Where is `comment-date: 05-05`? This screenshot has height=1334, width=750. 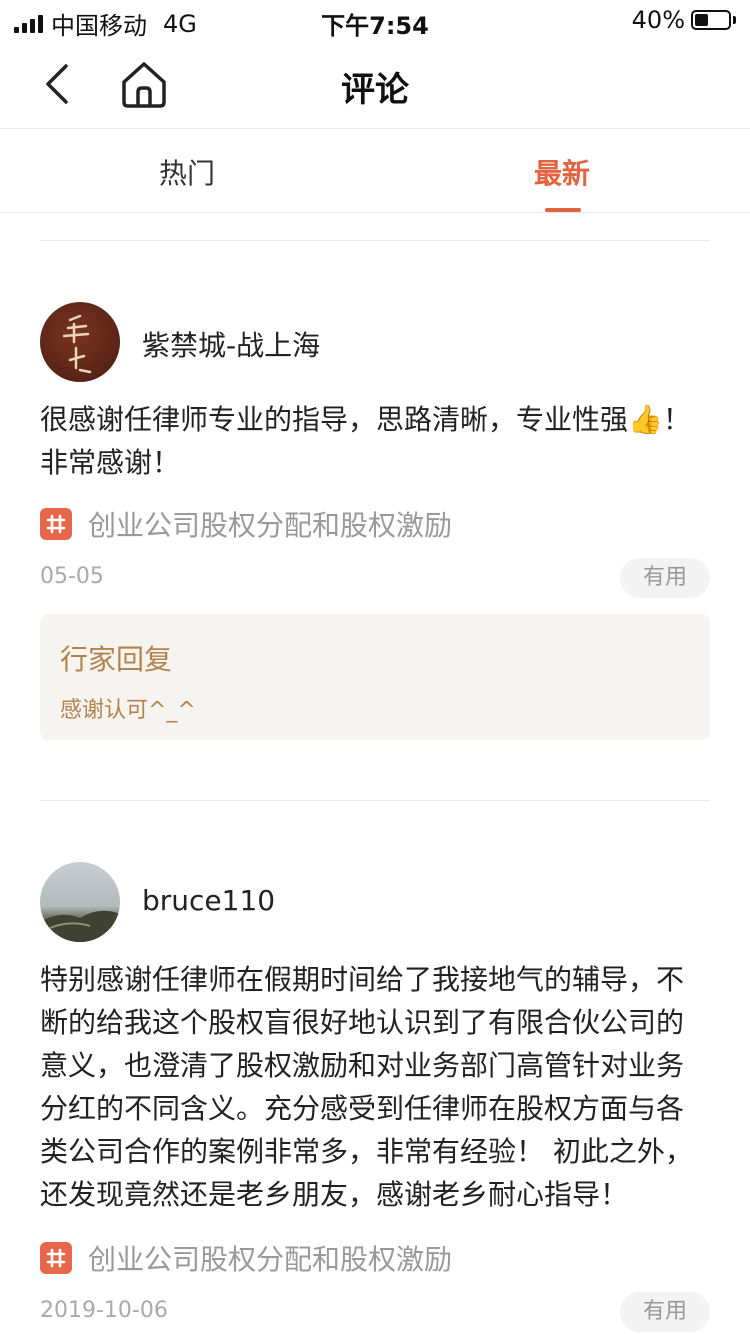 comment-date: 05-05 is located at coordinates (72, 576).